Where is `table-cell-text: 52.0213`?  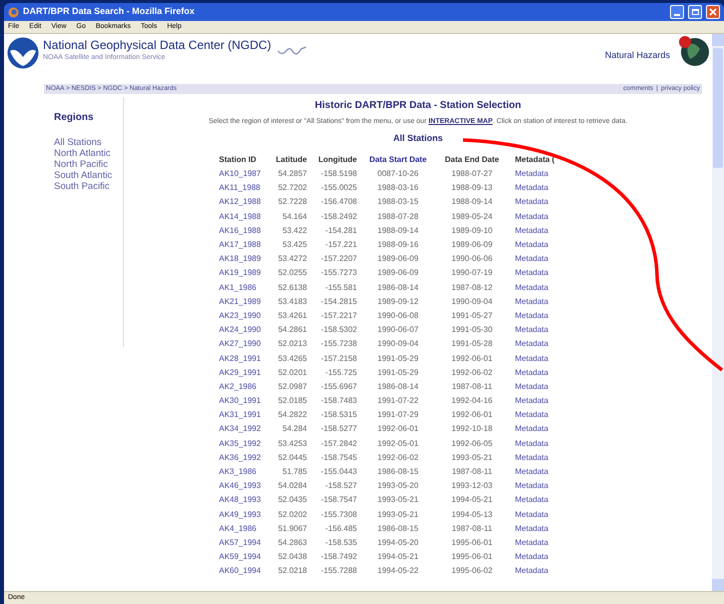
table-cell-text: 52.0213 is located at coordinates (292, 344).